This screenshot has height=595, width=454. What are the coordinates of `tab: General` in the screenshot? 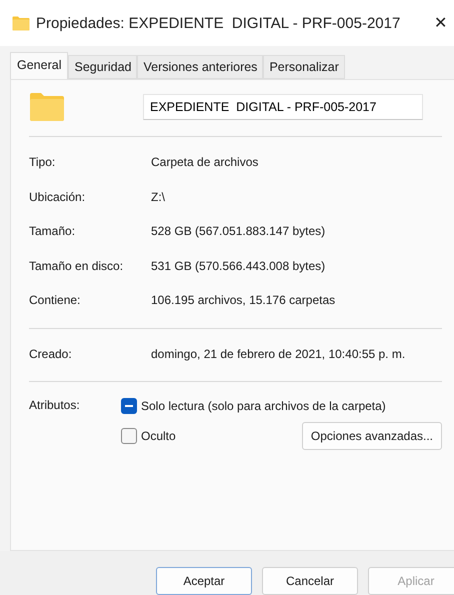 It's located at (39, 65).